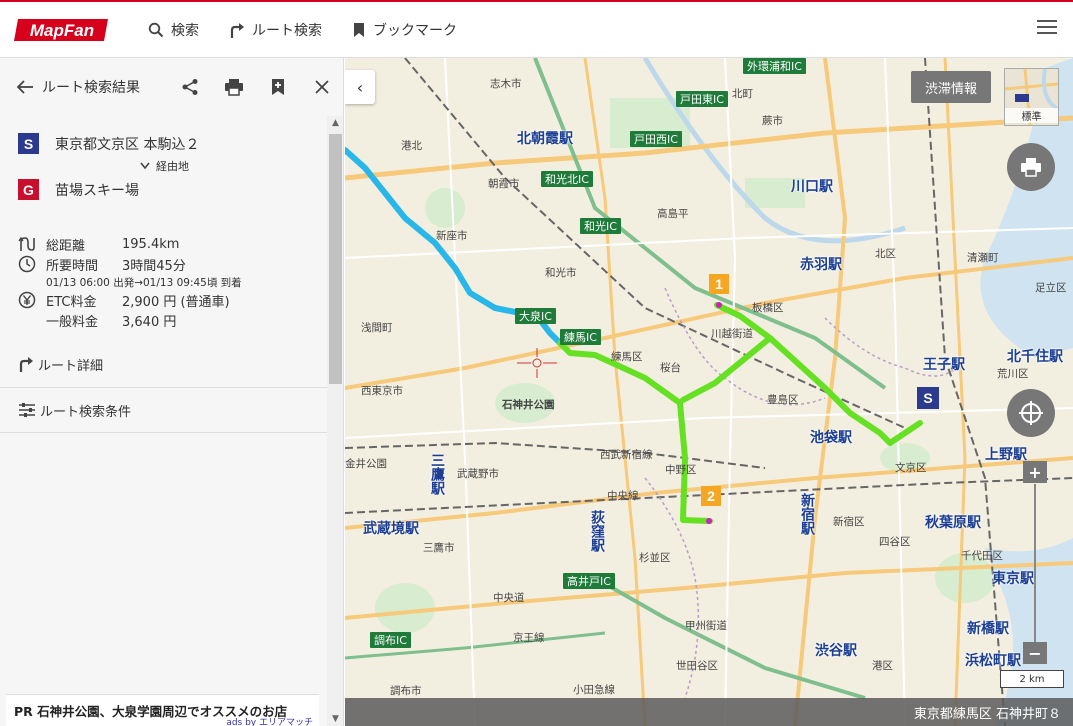  Describe the element at coordinates (322, 87) in the screenshot. I see `close-icon` at that location.